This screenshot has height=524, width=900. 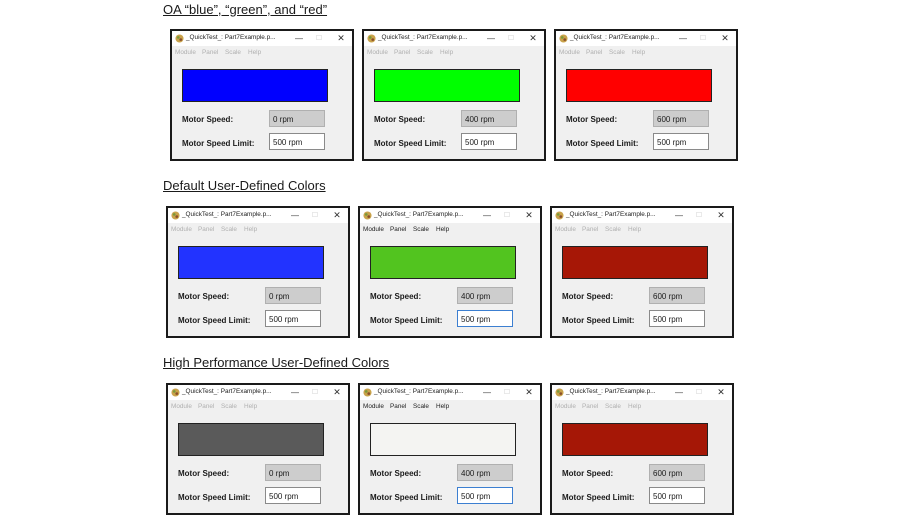 What do you see at coordinates (297, 118) in the screenshot?
I see `motor-speed-value: 0 rpm` at bounding box center [297, 118].